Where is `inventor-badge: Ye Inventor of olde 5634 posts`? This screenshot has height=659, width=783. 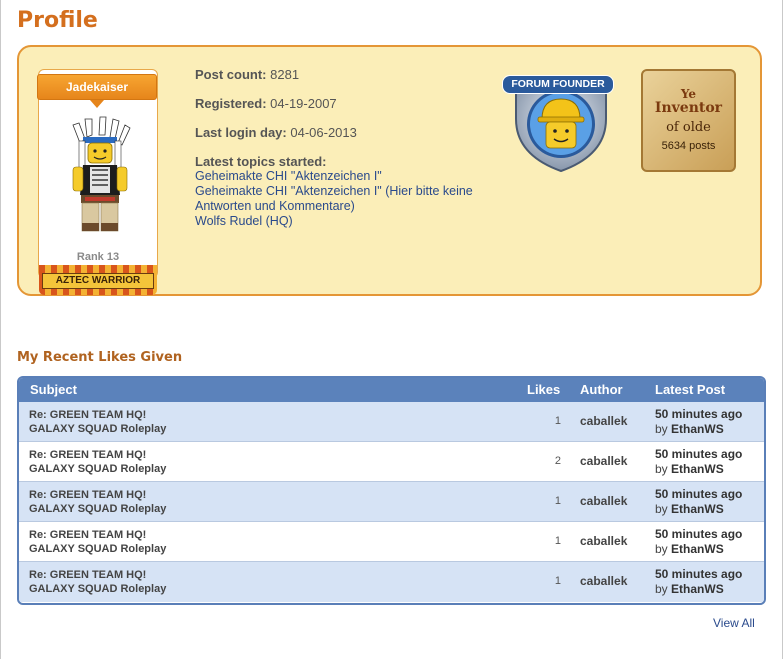
inventor-badge: Ye Inventor of olde 5634 posts is located at coordinates (688, 120).